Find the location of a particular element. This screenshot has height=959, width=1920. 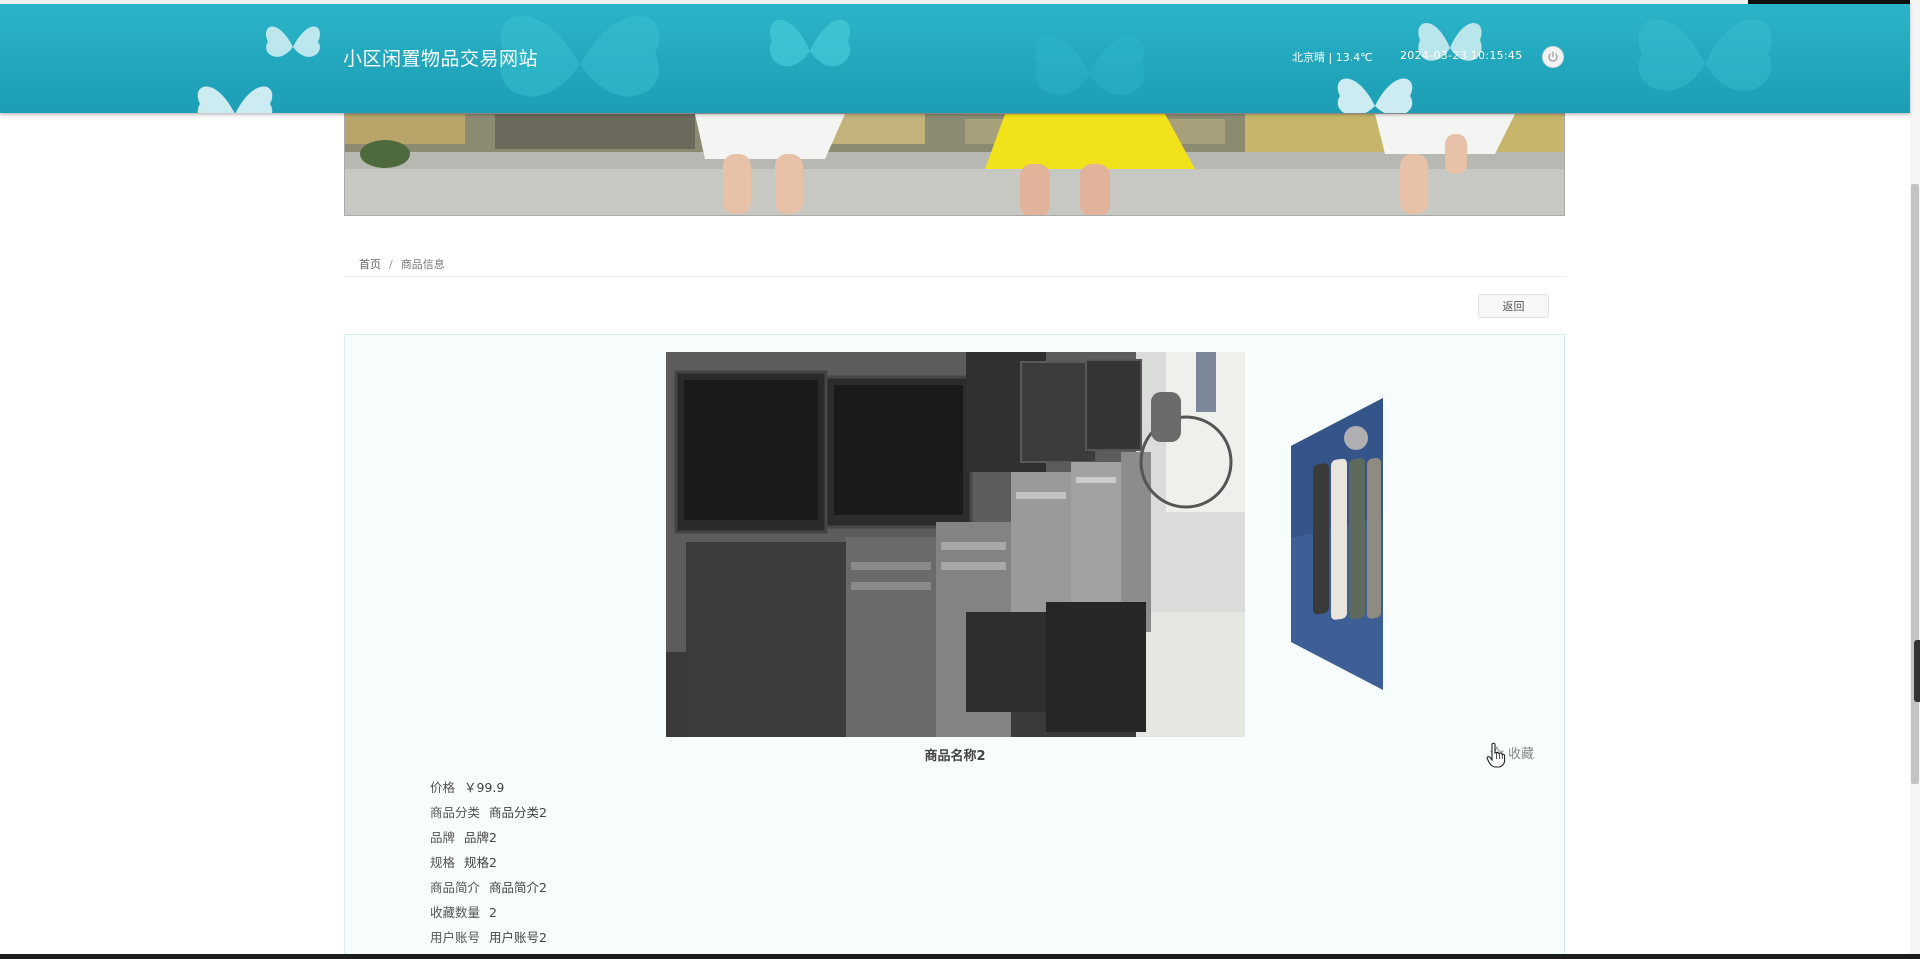

breadcrumb-home-link: 首页 is located at coordinates (370, 264).